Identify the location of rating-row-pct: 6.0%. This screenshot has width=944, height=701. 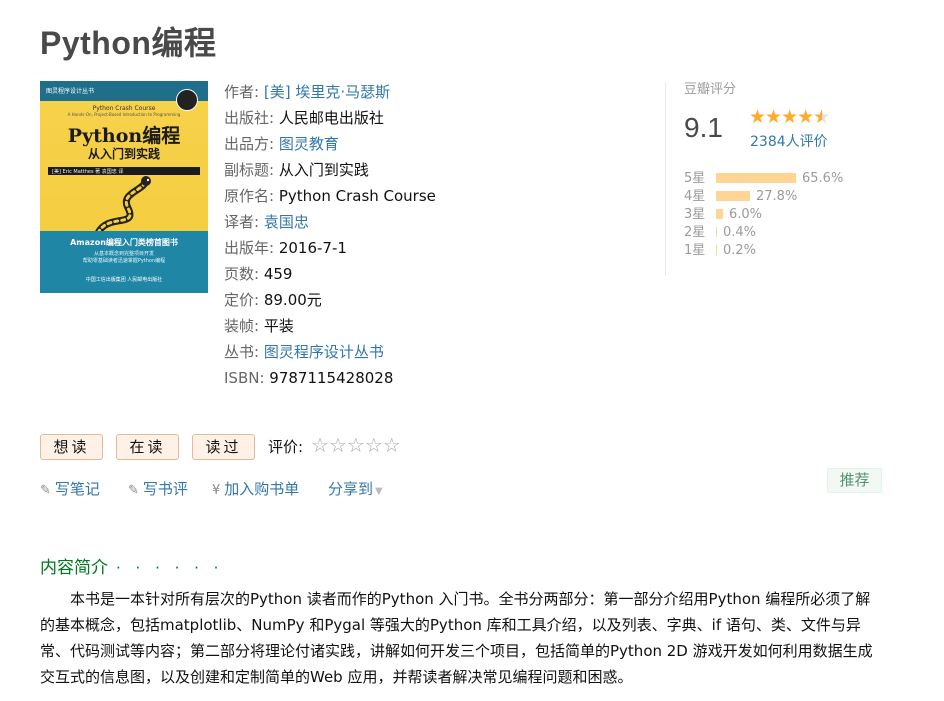
(746, 214).